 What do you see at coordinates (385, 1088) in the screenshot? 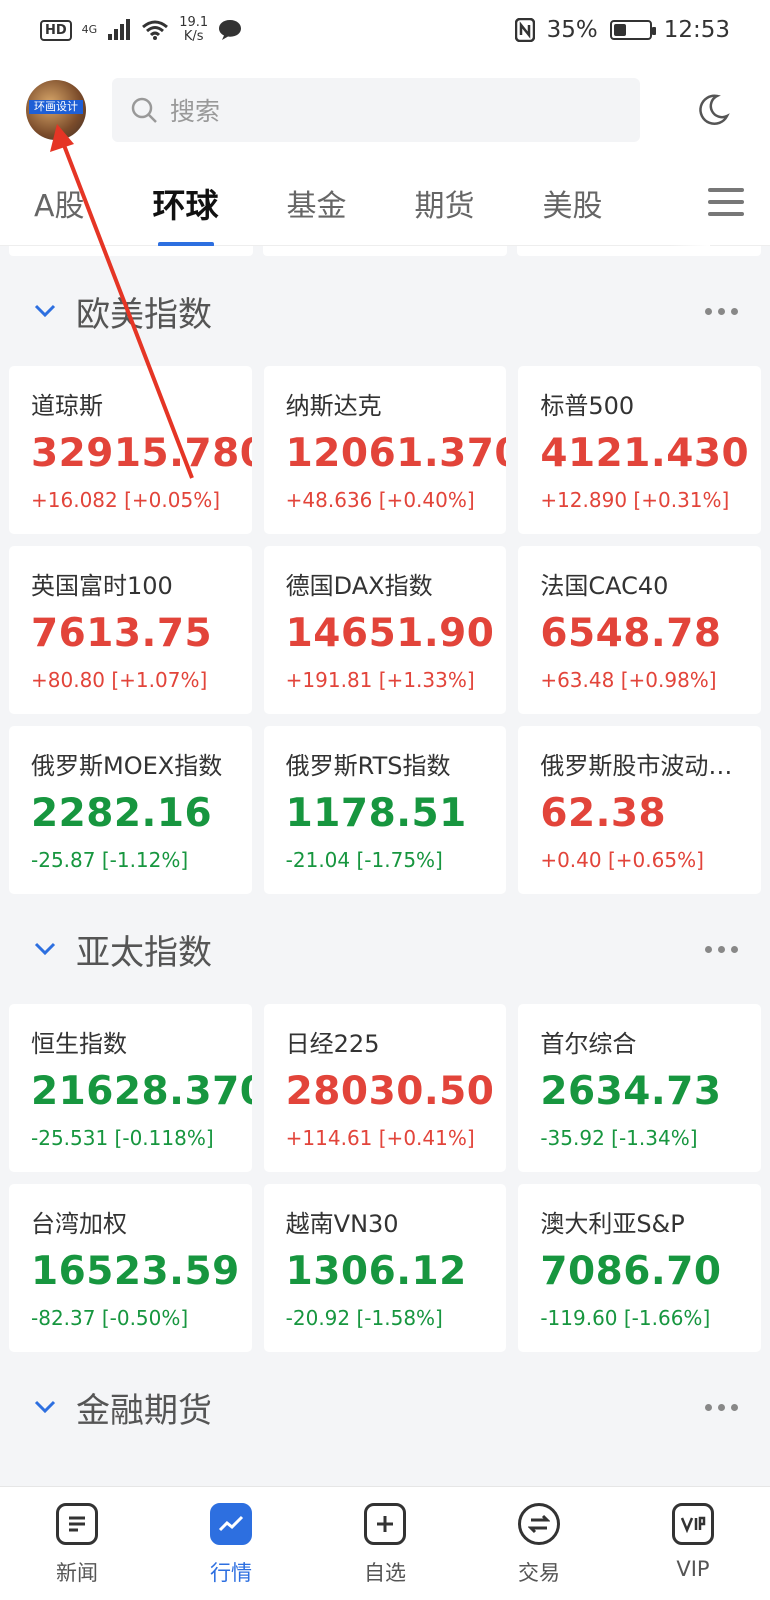
I see `index-card: 日经225 28030.50 +114.61 [+0.41%]` at bounding box center [385, 1088].